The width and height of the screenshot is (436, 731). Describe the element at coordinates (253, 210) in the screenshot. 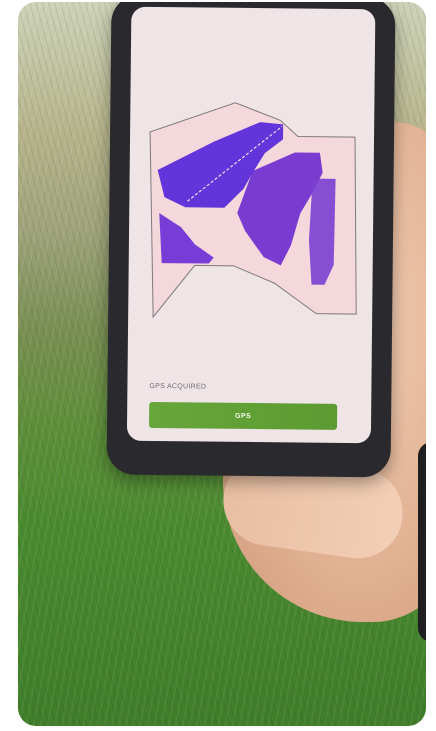

I see `field-map-graphic` at that location.